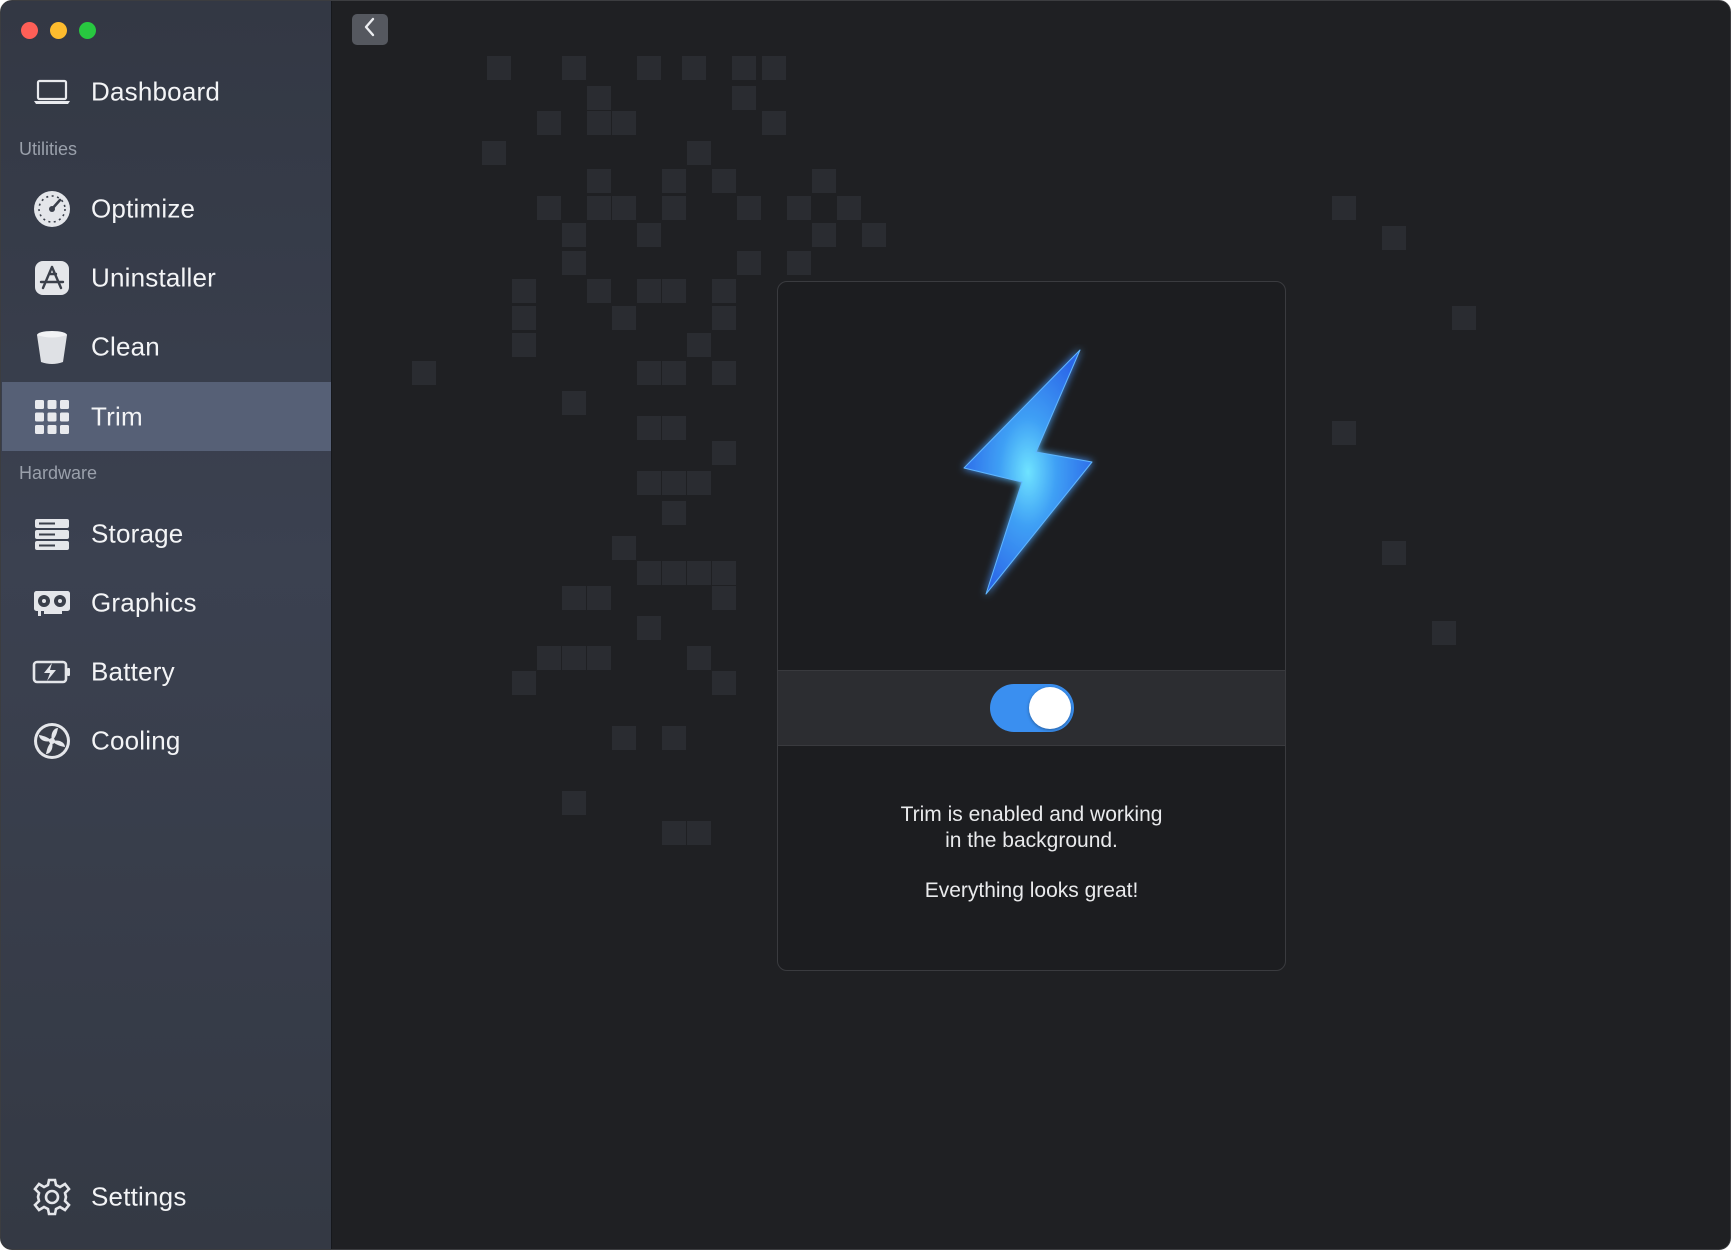 The height and width of the screenshot is (1250, 1731). I want to click on grid-icon, so click(52, 417).